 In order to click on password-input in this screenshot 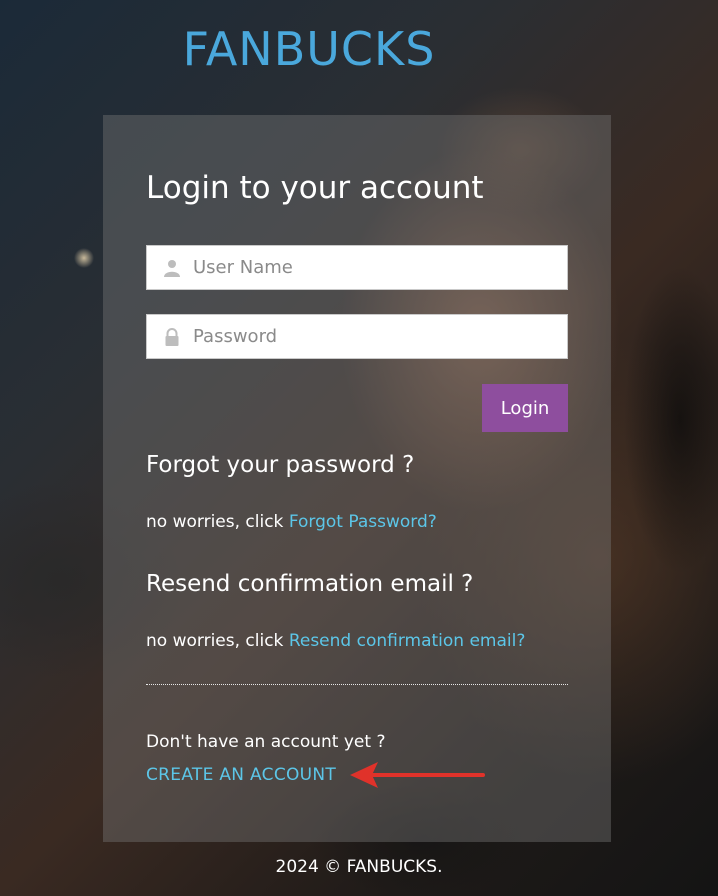, I will do `click(373, 336)`.